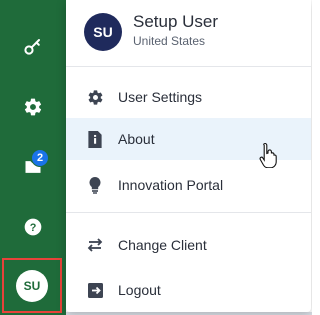  I want to click on info-icon, so click(95, 139).